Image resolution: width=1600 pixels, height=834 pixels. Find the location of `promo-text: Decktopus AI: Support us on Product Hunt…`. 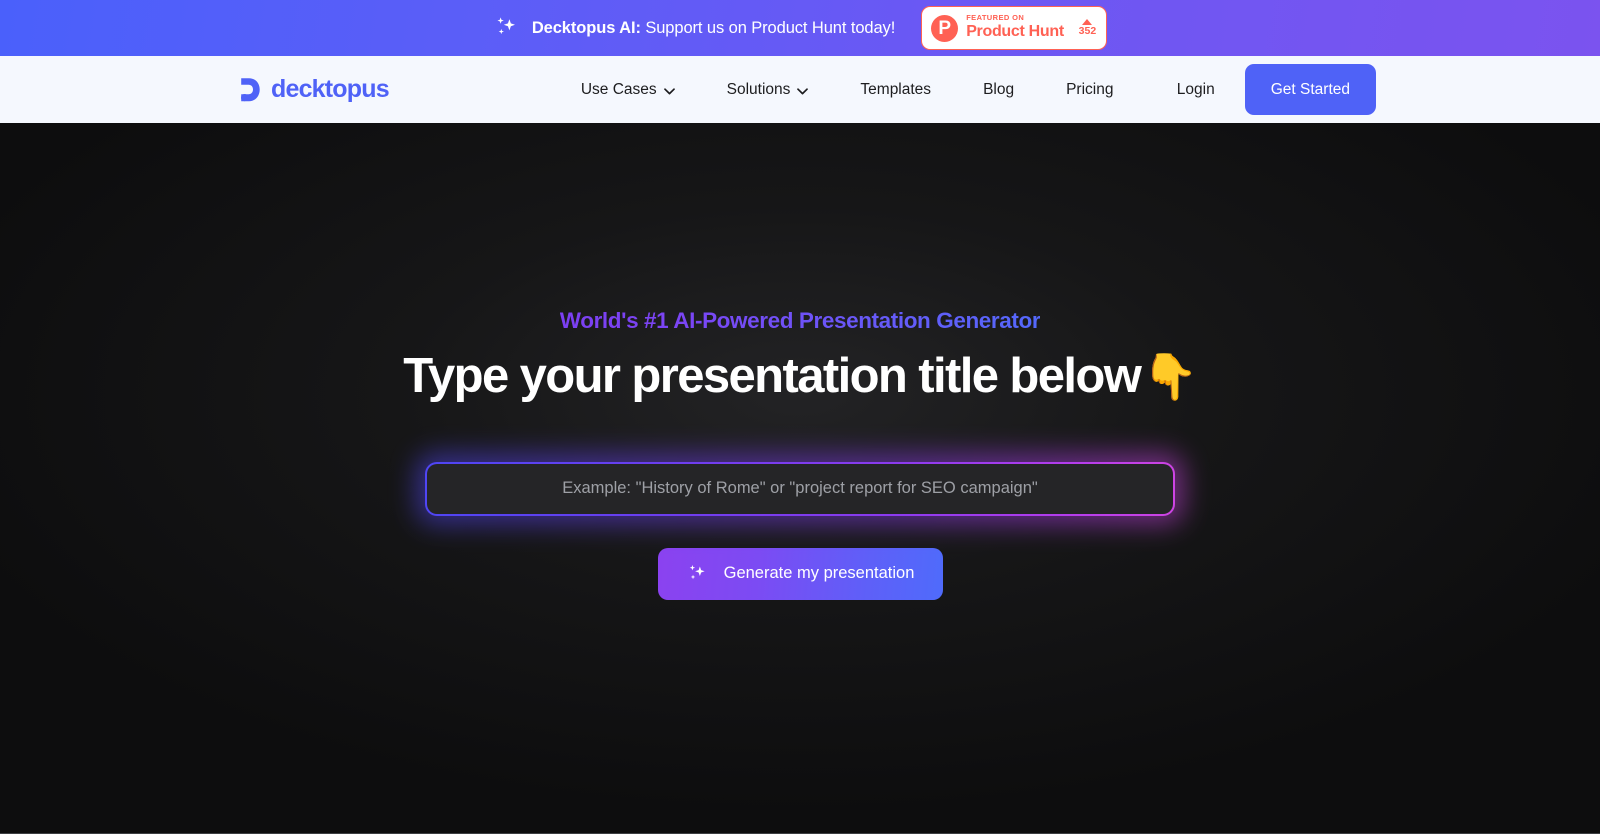

promo-text: Decktopus AI: Support us on Product Hunt… is located at coordinates (713, 28).